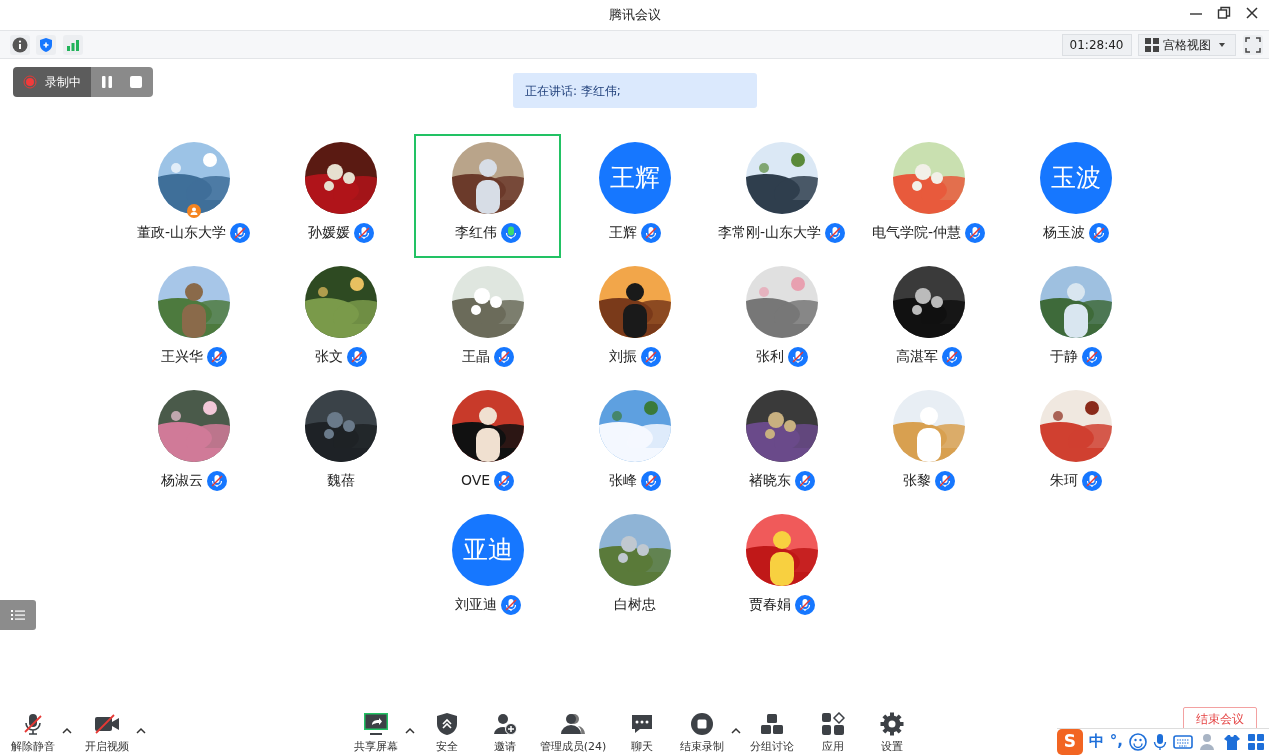 This screenshot has width=1269, height=756. What do you see at coordinates (833, 724) in the screenshot?
I see `apps-icon` at bounding box center [833, 724].